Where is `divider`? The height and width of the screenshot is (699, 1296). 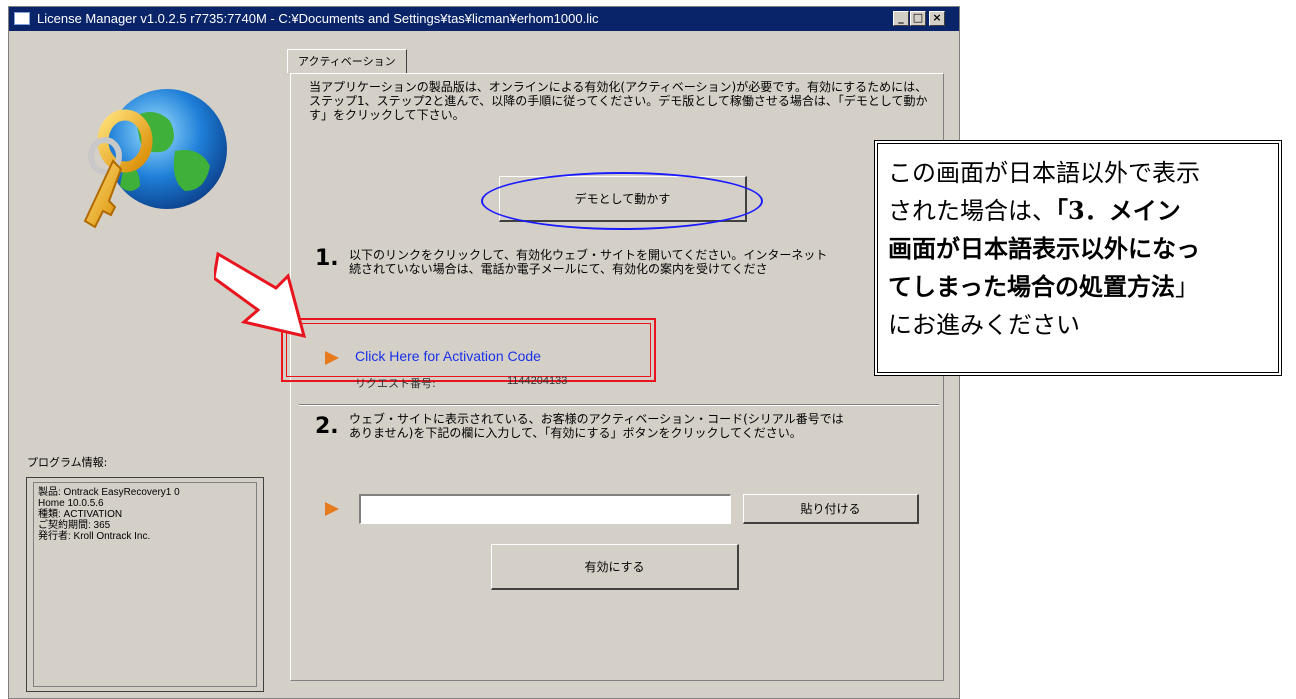 divider is located at coordinates (619, 405).